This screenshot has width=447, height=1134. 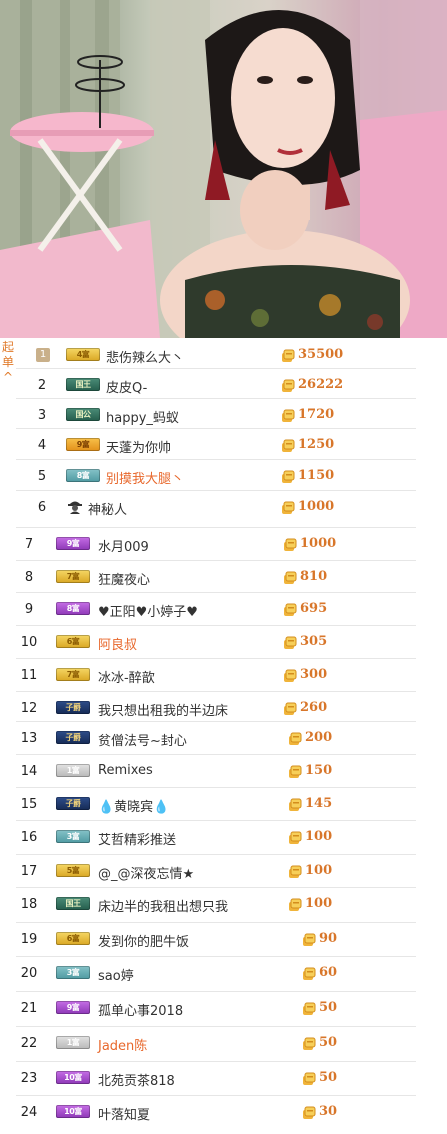 What do you see at coordinates (143, 940) in the screenshot?
I see `user-name: 发到你的肥牛饭` at bounding box center [143, 940].